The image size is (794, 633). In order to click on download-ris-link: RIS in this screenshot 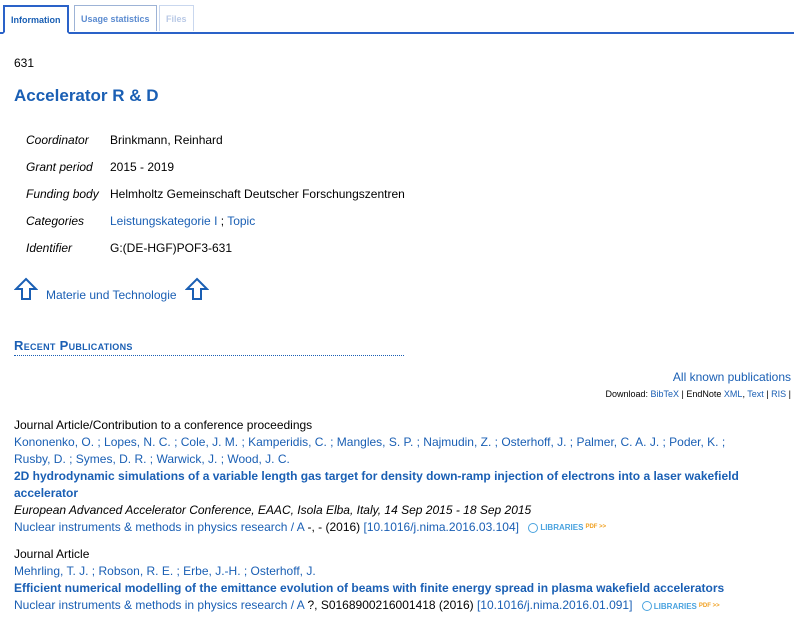, I will do `click(778, 394)`.